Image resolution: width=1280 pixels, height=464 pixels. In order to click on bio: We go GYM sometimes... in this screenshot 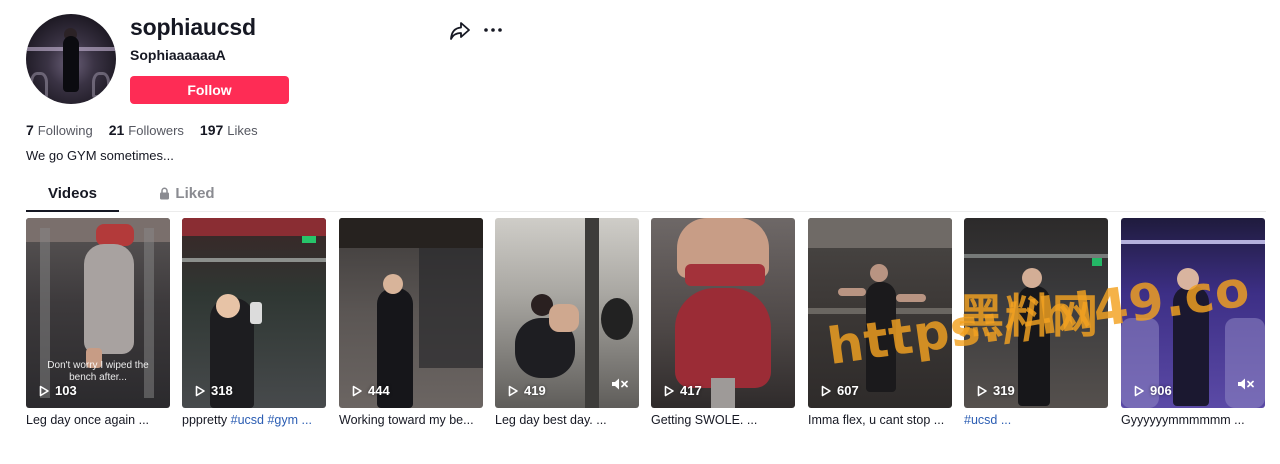, I will do `click(100, 155)`.